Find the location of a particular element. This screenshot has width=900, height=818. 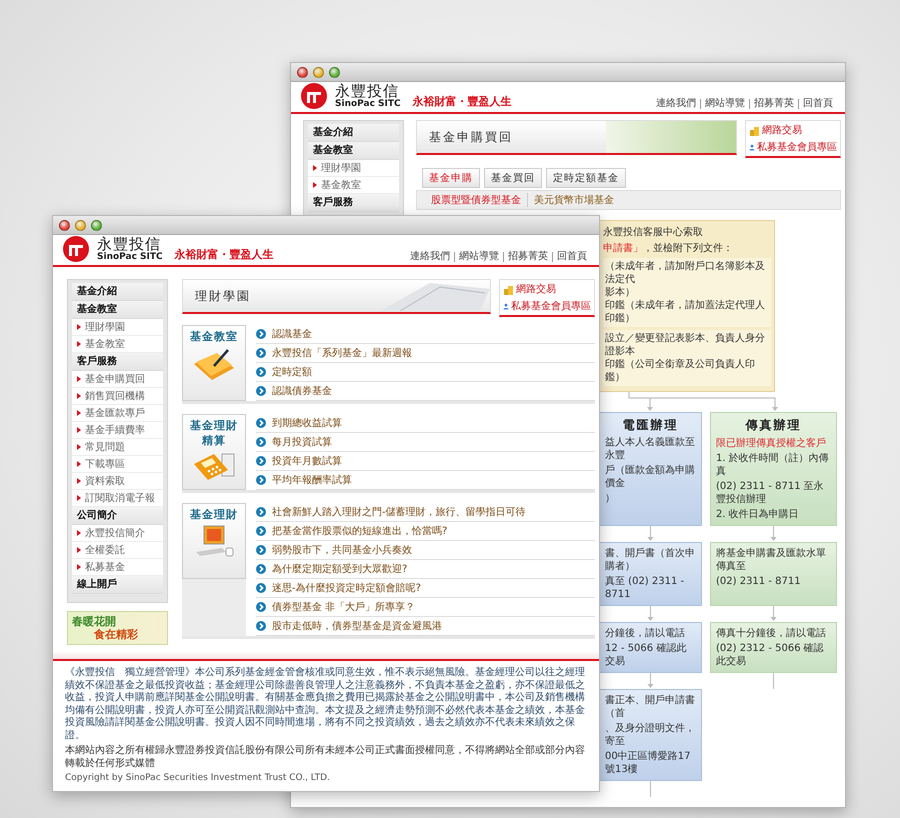

article-link: 認識債券基金 is located at coordinates (425, 391).